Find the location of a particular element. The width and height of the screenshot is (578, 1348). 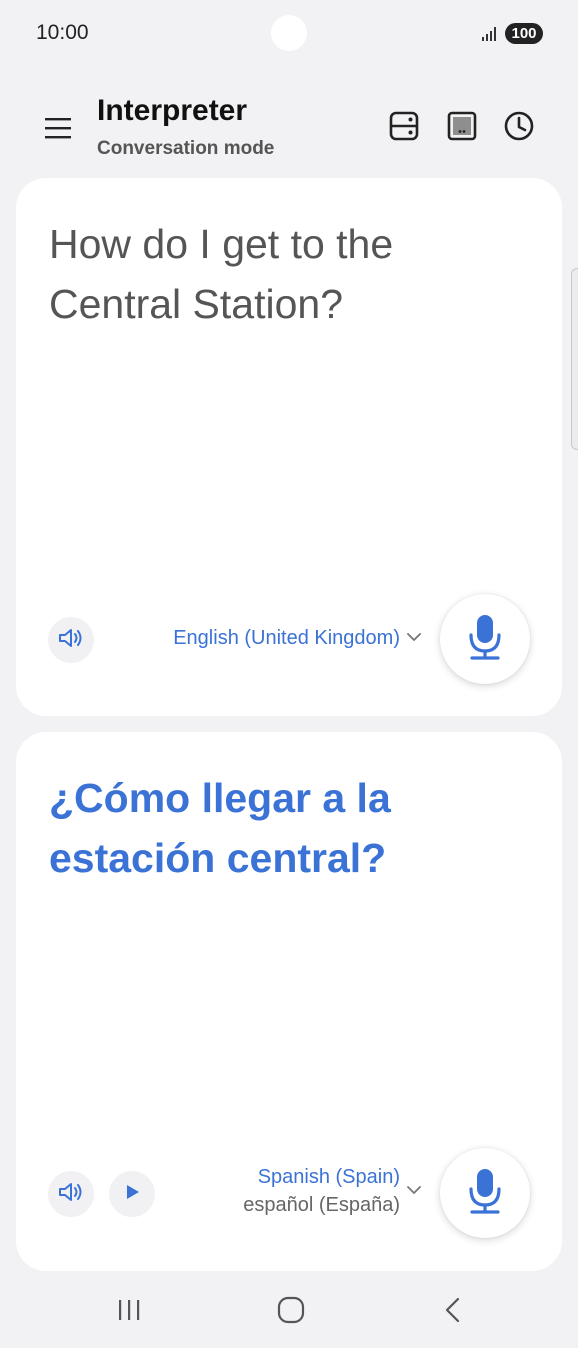

split-view-icon is located at coordinates (404, 128).